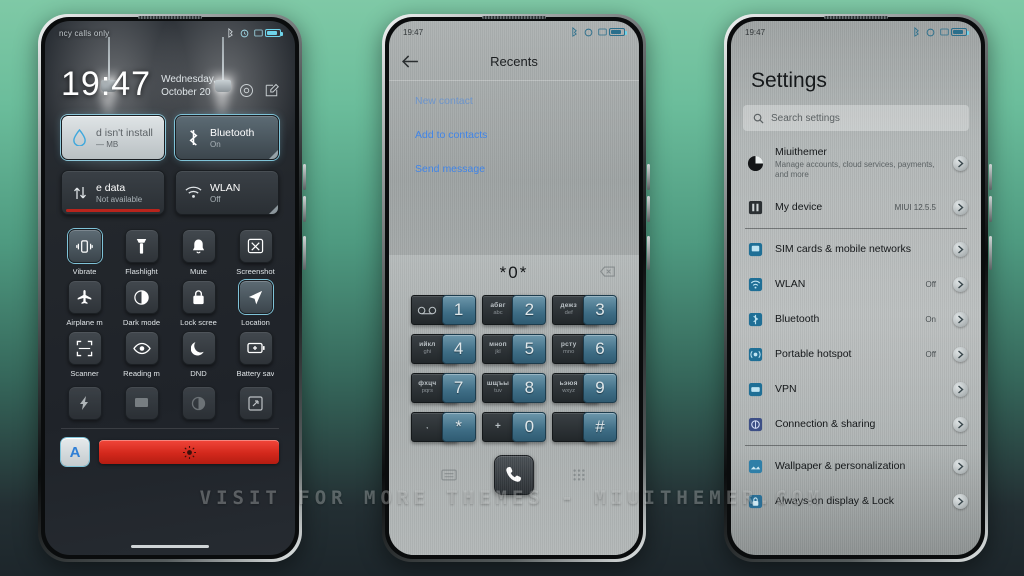  I want to click on key-5: мноп jkl 5, so click(514, 349).